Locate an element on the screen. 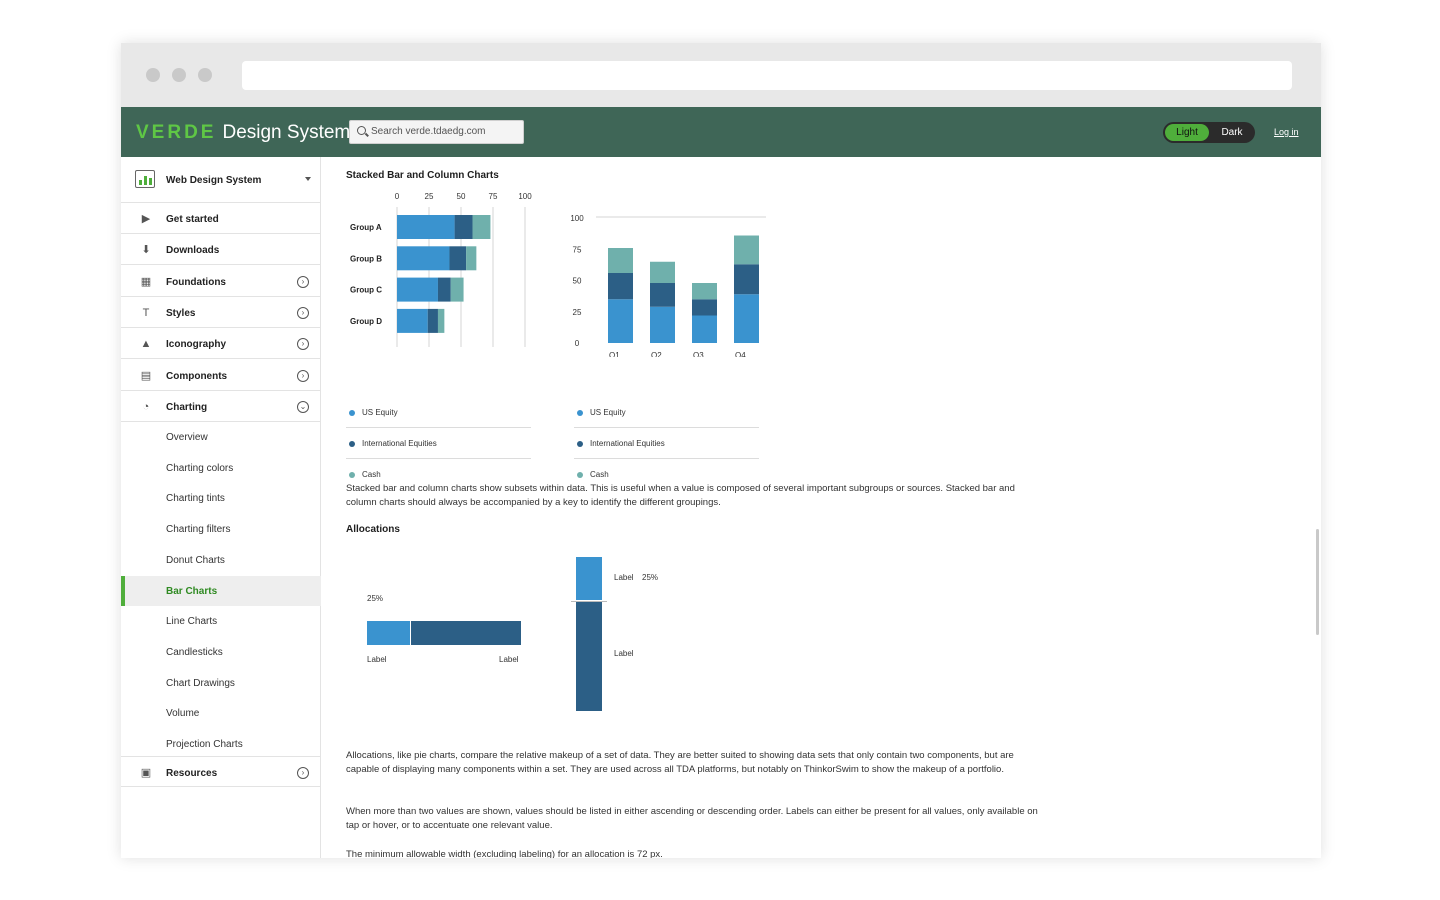 This screenshot has height=900, width=1440. search-input: Search verde.tdaedg.com is located at coordinates (436, 132).